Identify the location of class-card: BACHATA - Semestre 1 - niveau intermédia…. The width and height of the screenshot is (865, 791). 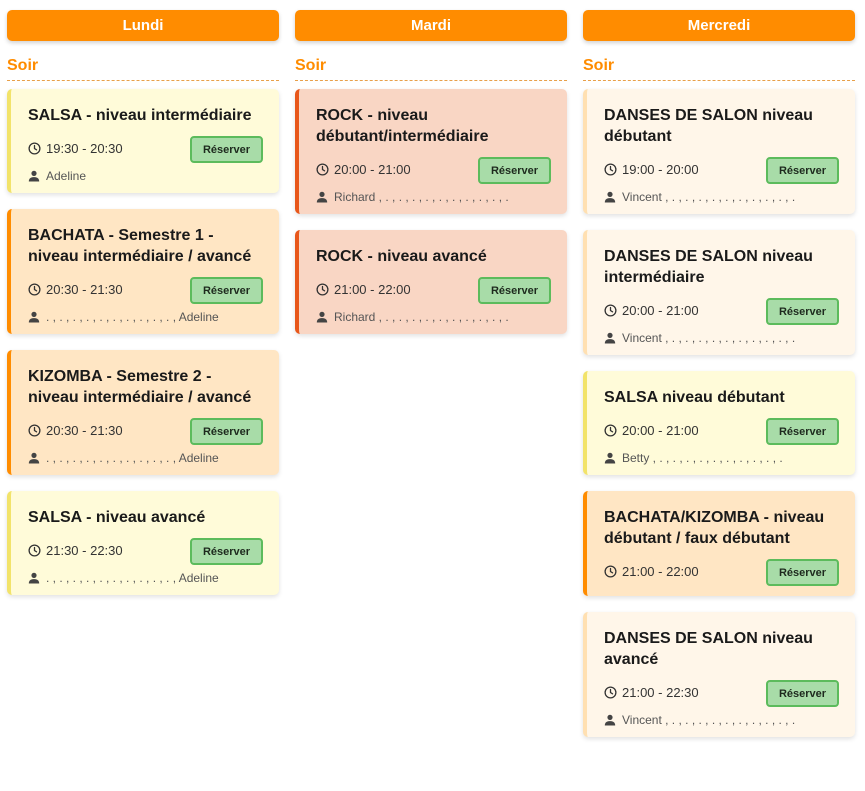
(143, 271).